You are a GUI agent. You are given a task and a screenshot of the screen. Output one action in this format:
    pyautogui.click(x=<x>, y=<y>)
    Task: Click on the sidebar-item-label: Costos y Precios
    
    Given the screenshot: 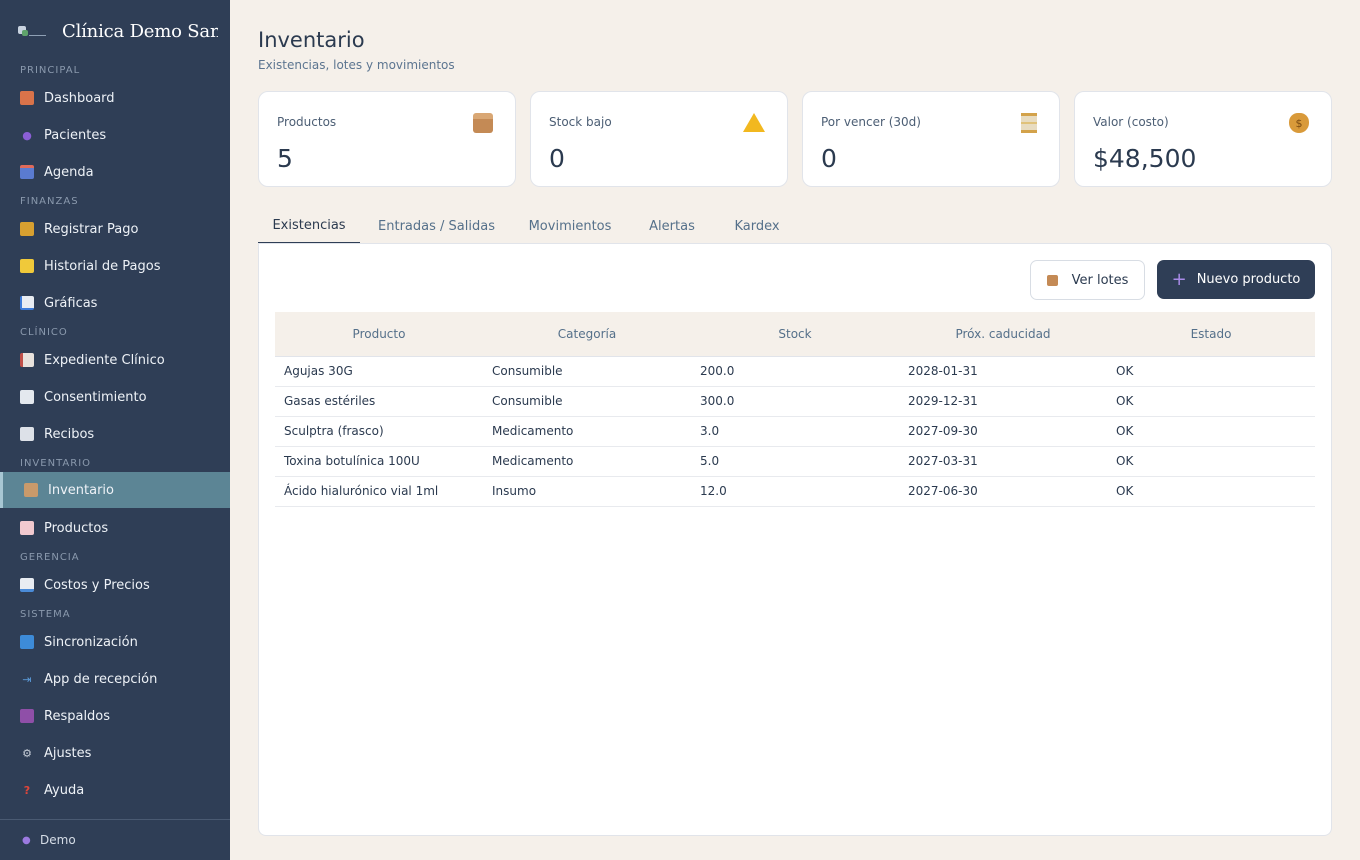 What is the action you would take?
    pyautogui.click(x=97, y=585)
    